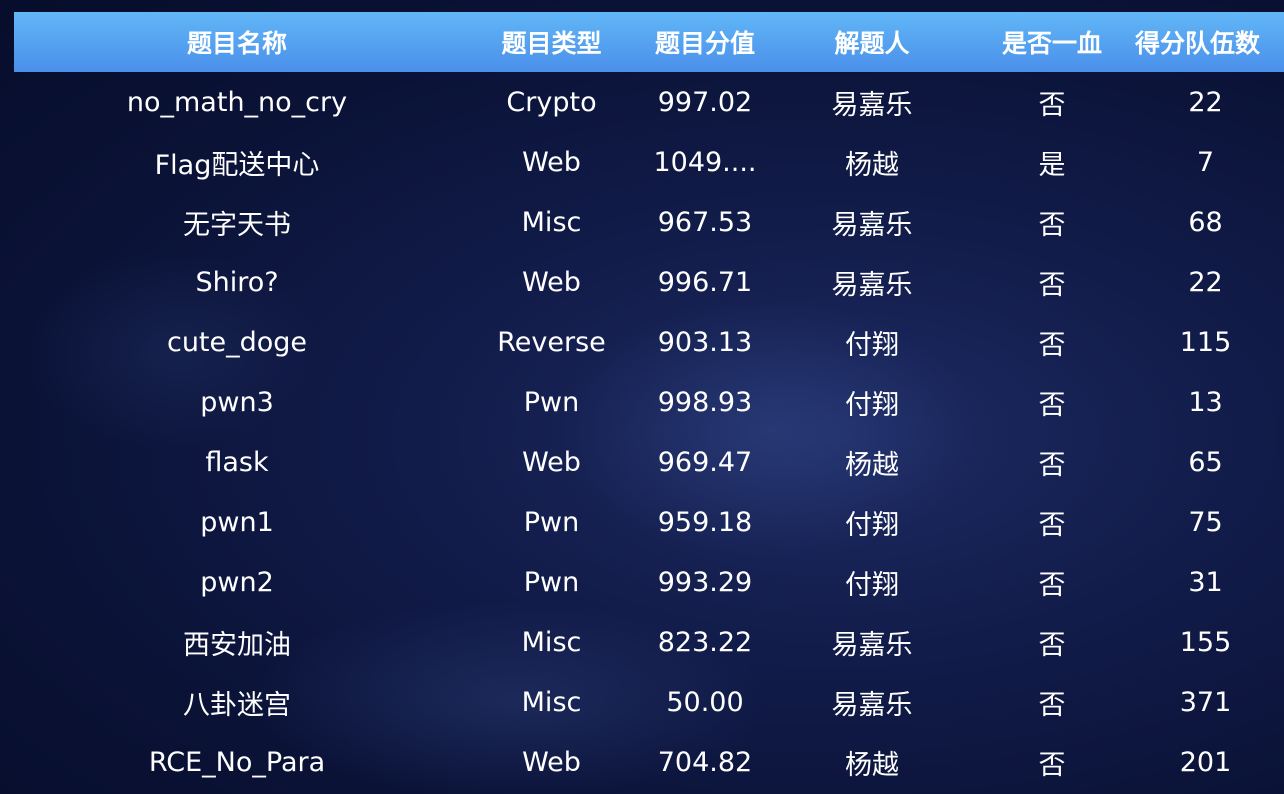 Image resolution: width=1284 pixels, height=794 pixels. Describe the element at coordinates (1205, 162) in the screenshot. I see `cell-solved-teams: 7` at that location.